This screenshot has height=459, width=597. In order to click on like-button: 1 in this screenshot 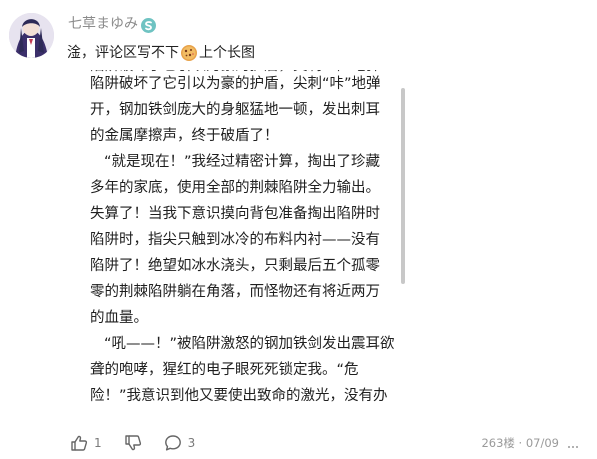, I will do `click(86, 443)`.